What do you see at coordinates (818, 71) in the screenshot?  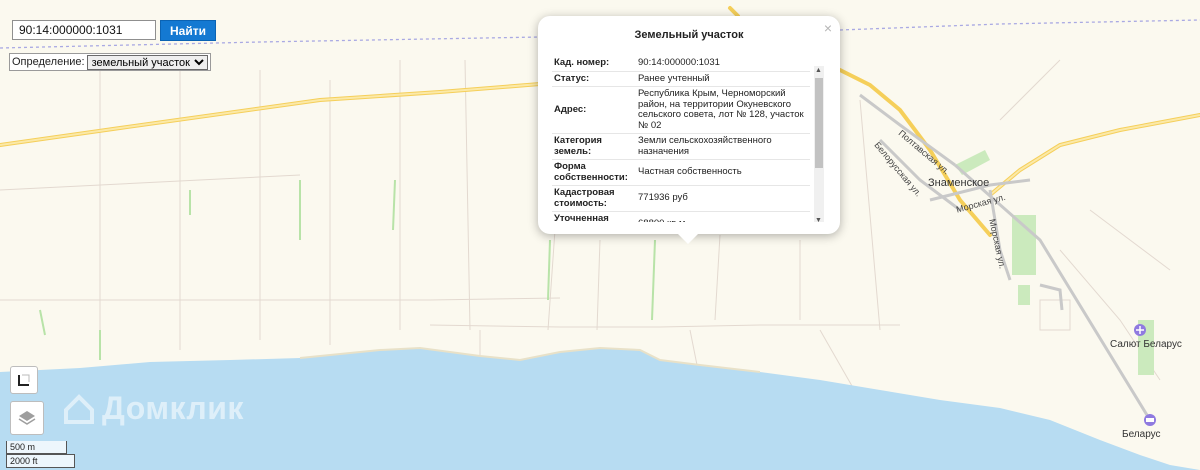 I see `scroll-up-icon: ▲` at bounding box center [818, 71].